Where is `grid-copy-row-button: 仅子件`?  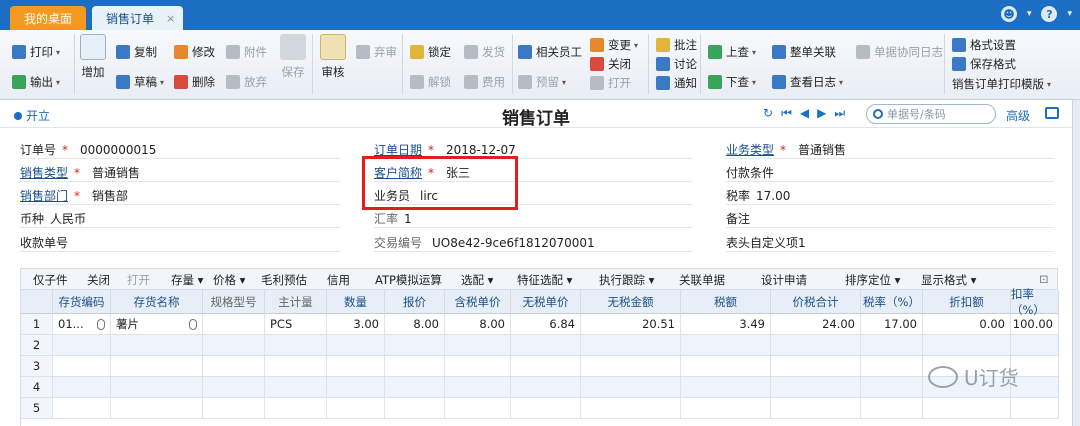
grid-copy-row-button: 仅子件 is located at coordinates (50, 280).